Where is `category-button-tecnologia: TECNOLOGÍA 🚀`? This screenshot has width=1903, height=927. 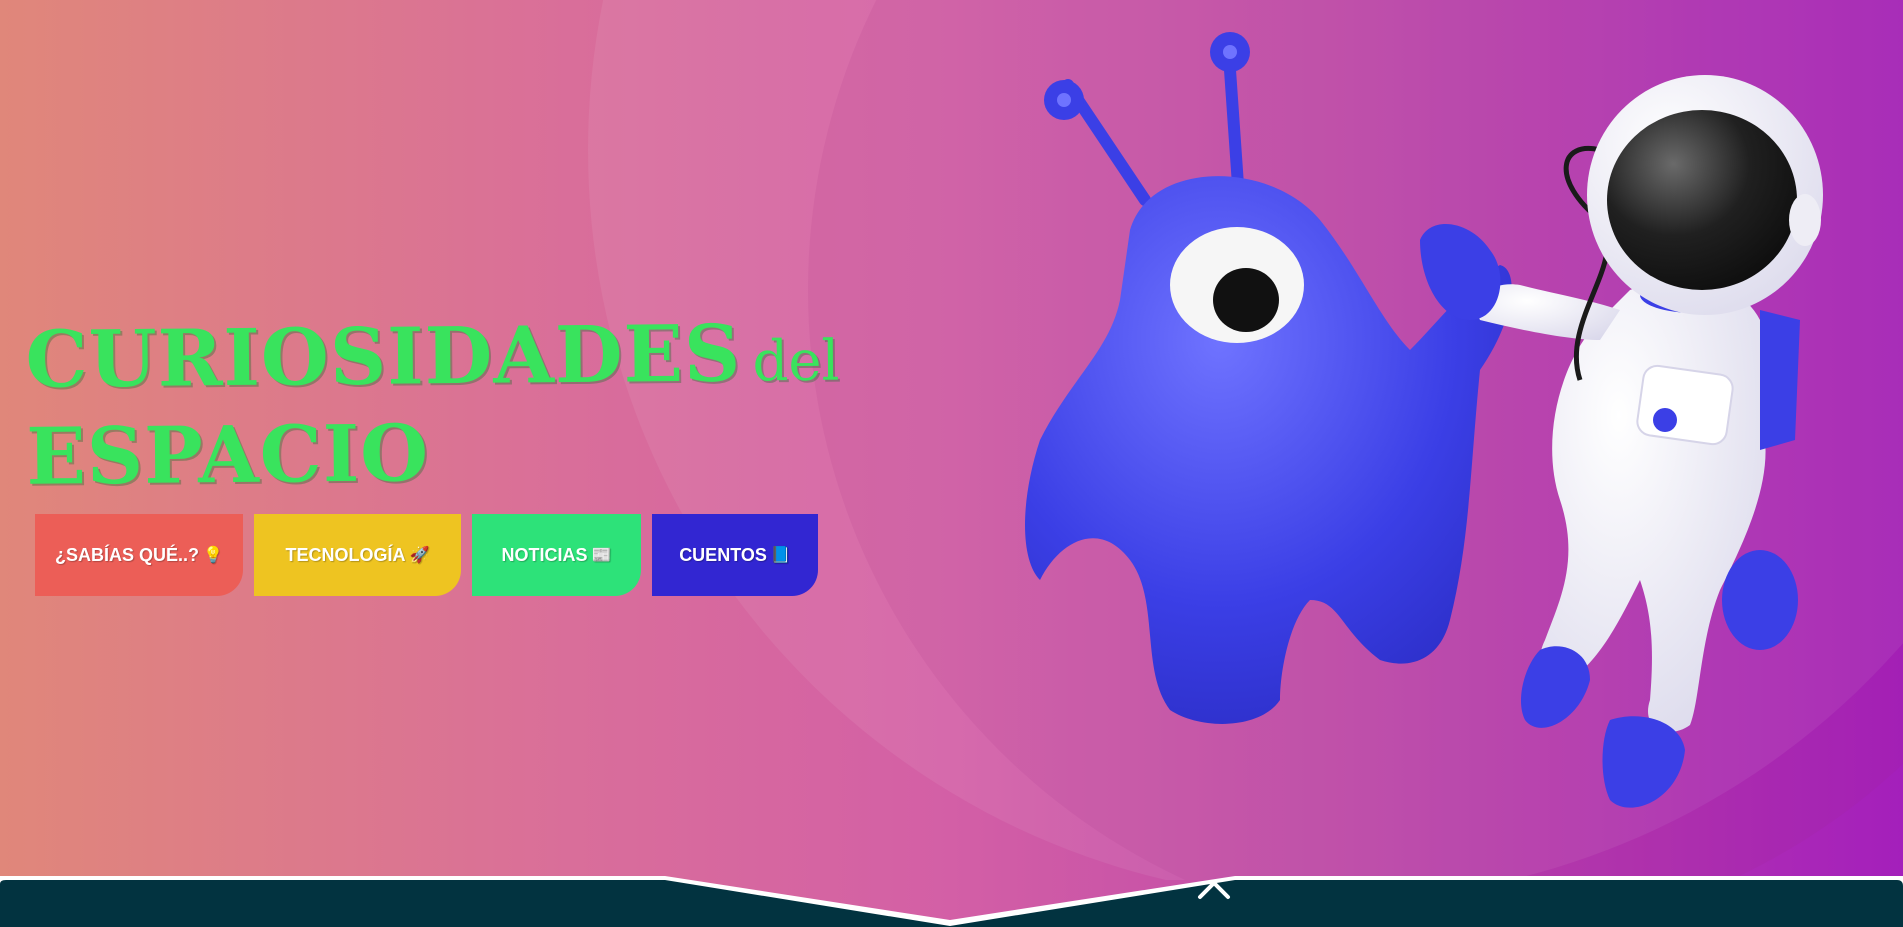
category-button-tecnologia: TECNOLOGÍA 🚀 is located at coordinates (357, 555).